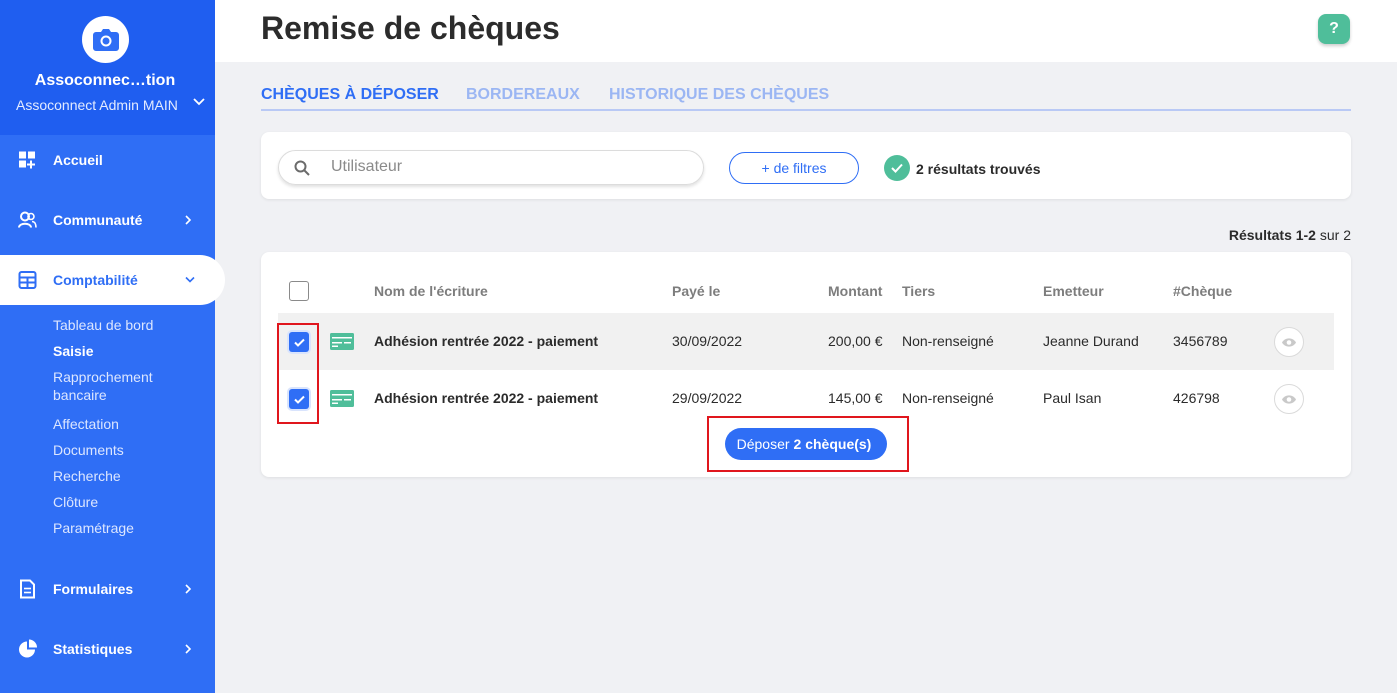  Describe the element at coordinates (1091, 341) in the screenshot. I see `cell-emetteur: Jeanne Durand` at that location.